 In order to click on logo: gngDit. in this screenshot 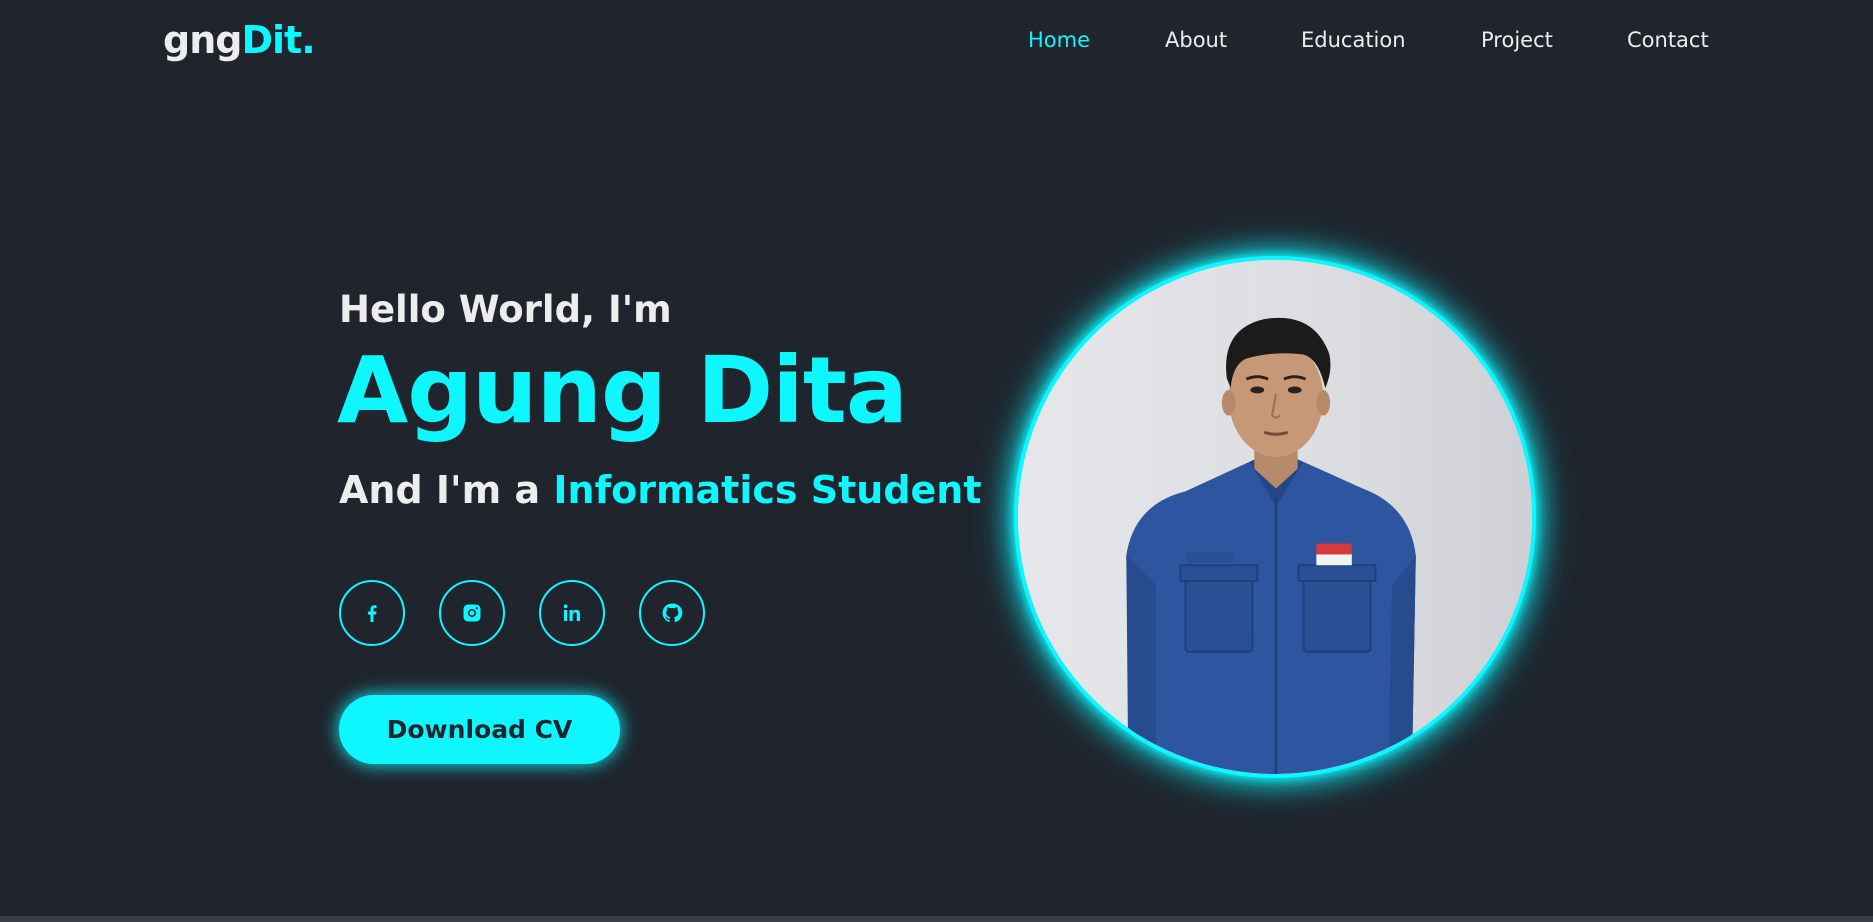, I will do `click(239, 40)`.